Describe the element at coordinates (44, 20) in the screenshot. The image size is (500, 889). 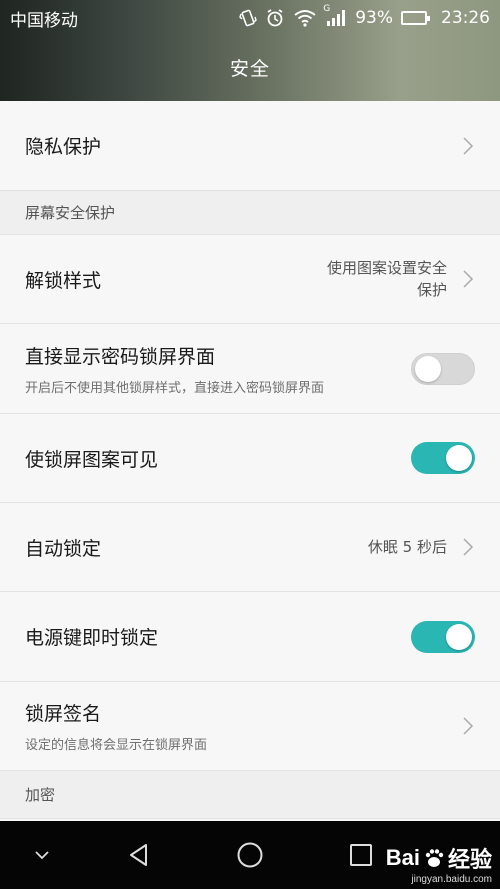
I see `carrier-name: 中国移动` at that location.